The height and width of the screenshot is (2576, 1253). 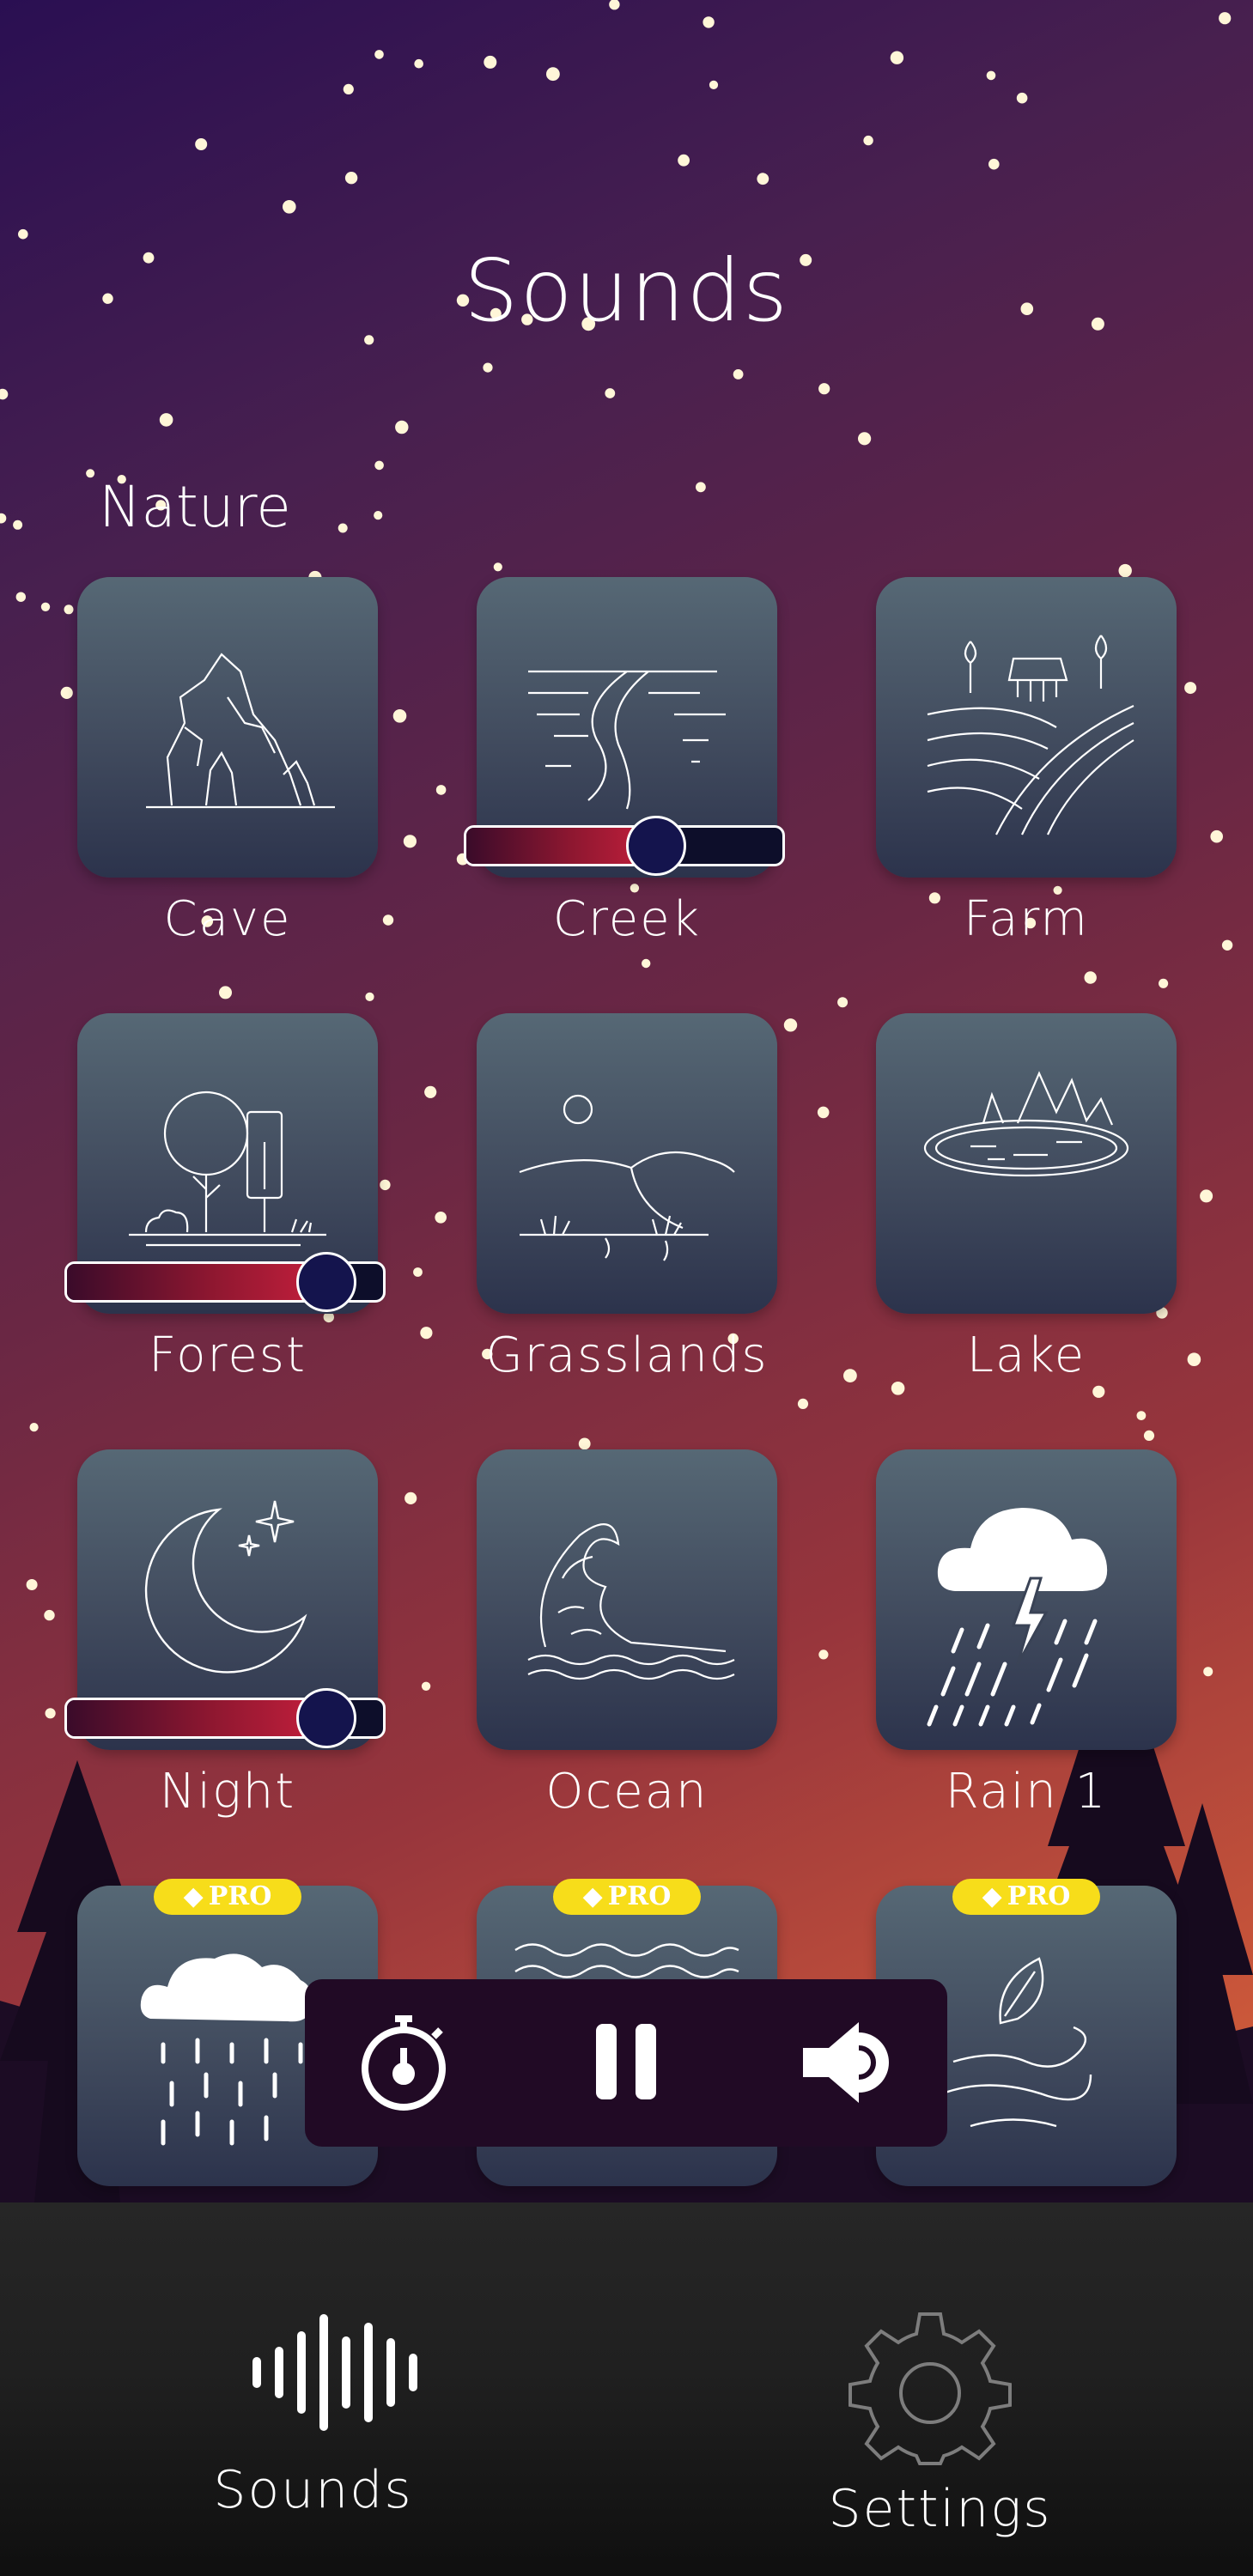 I want to click on pause-button, so click(x=626, y=2062).